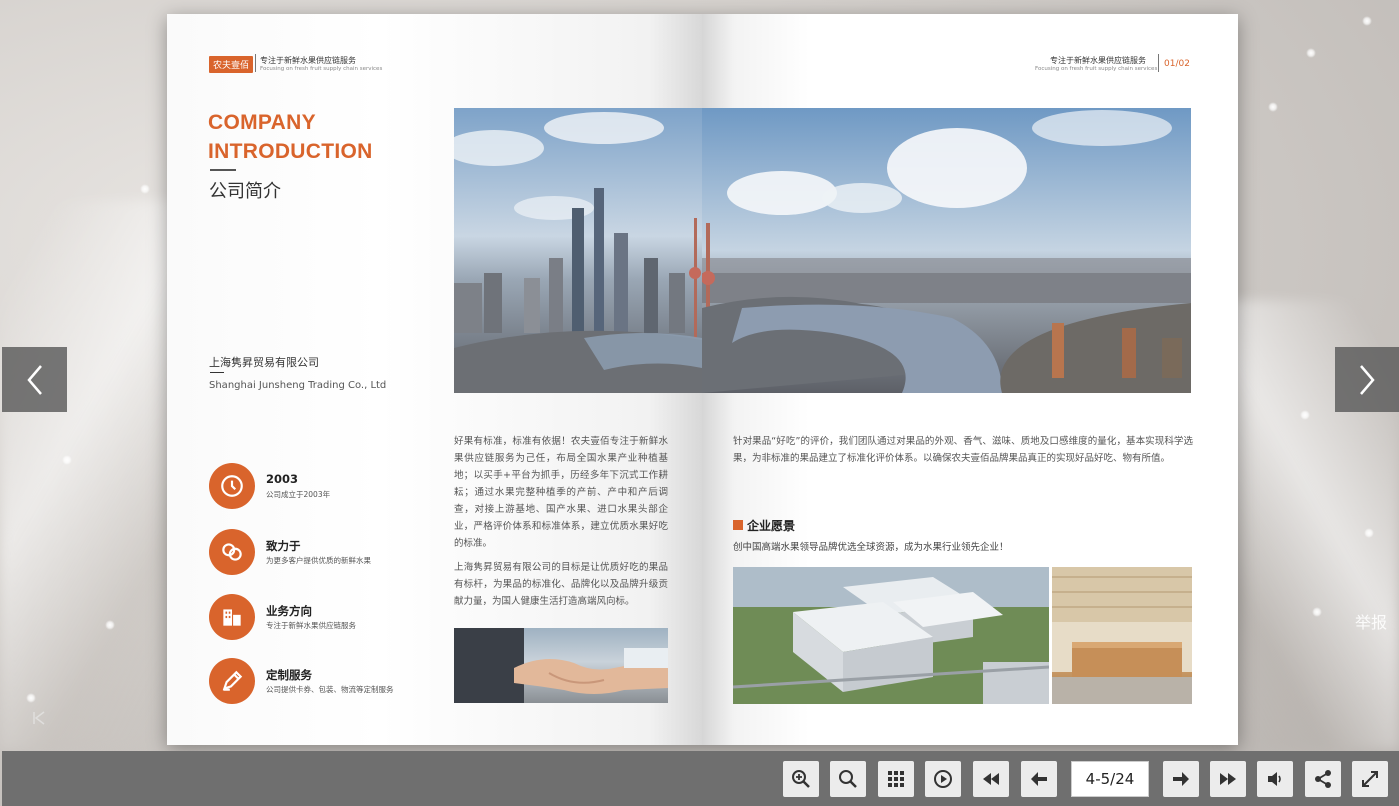  I want to click on warehouse-image, so click(1122, 635).